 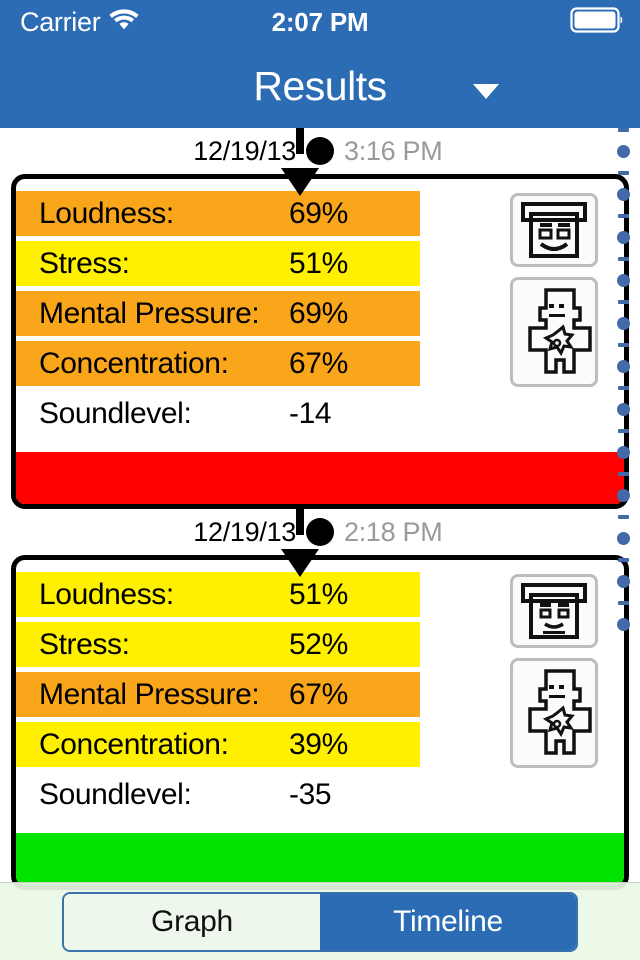 I want to click on timeline-marker: 12/19/13 3:16 PM, so click(x=320, y=162).